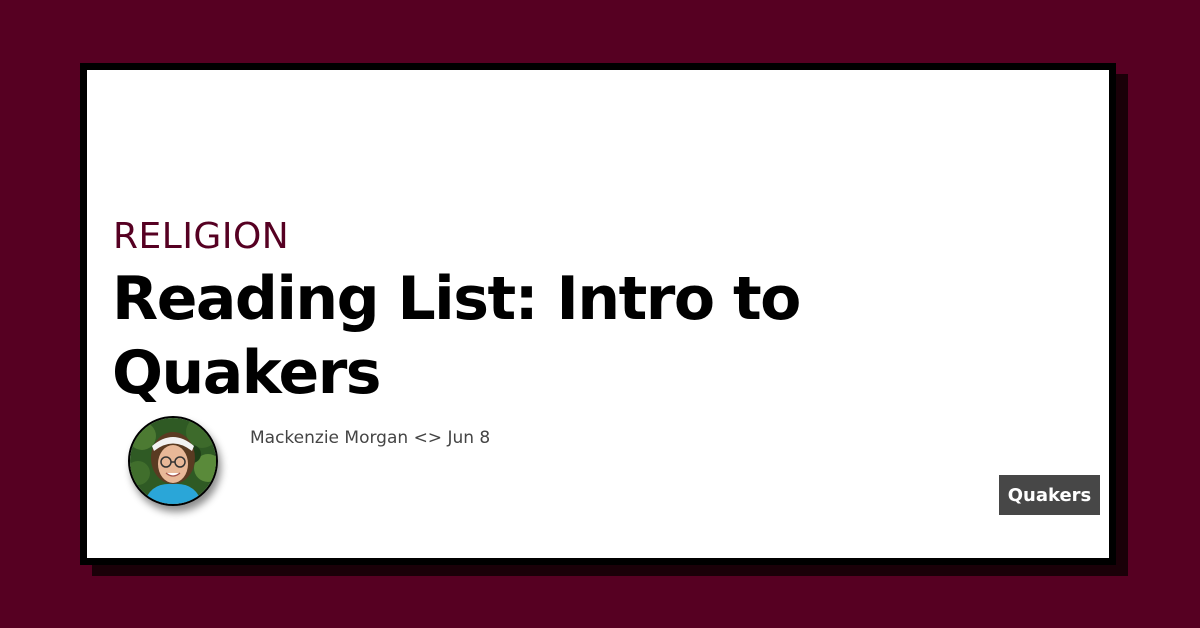 This screenshot has width=1200, height=628. I want to click on author-name: Mackenzie Morgan, so click(329, 438).